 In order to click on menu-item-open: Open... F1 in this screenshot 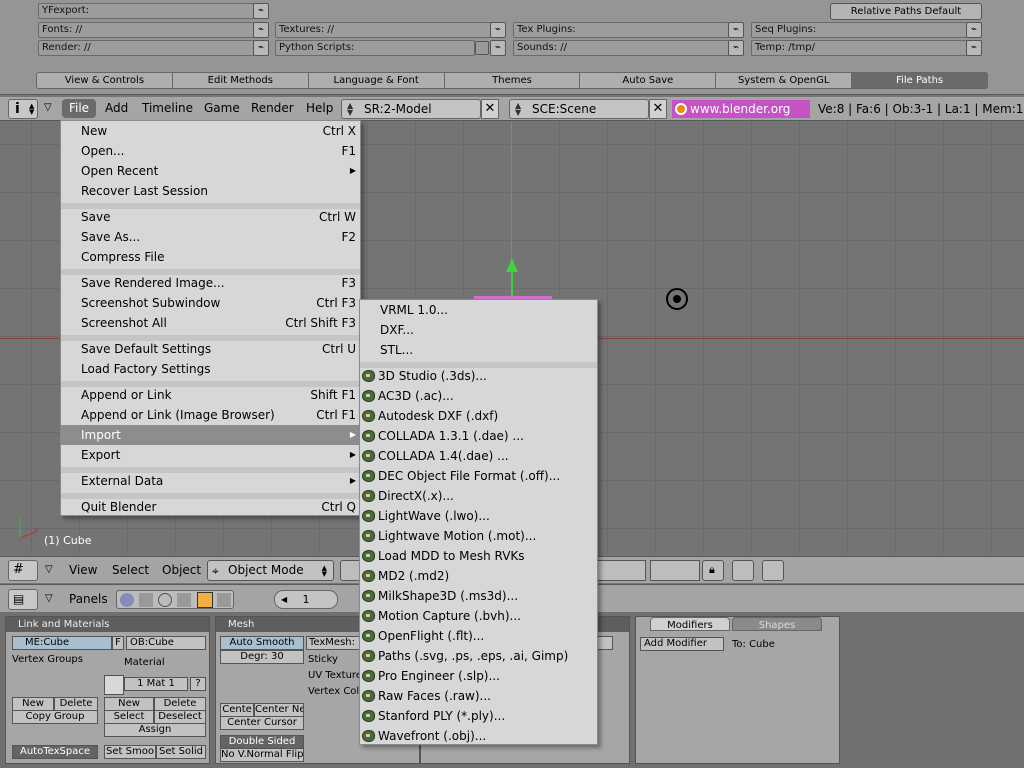, I will do `click(210, 151)`.